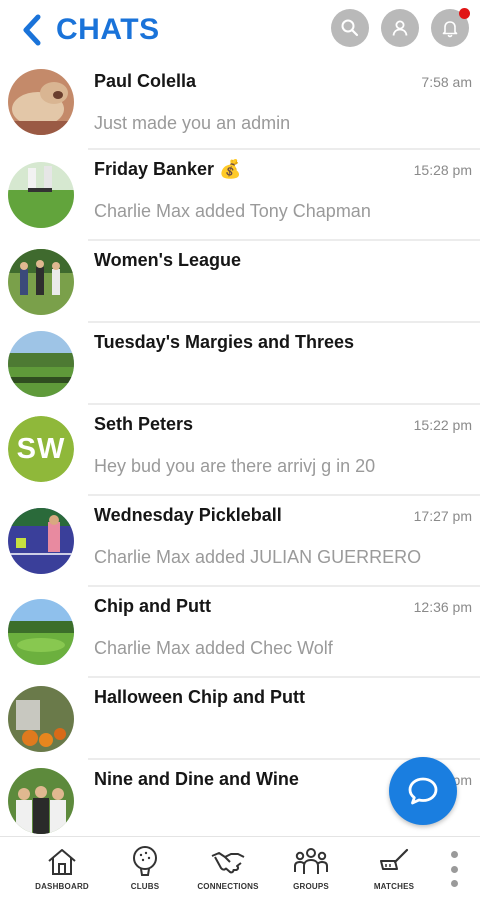 The image size is (480, 900). What do you see at coordinates (240, 282) in the screenshot?
I see `chat-row-womens-league: Women's League` at bounding box center [240, 282].